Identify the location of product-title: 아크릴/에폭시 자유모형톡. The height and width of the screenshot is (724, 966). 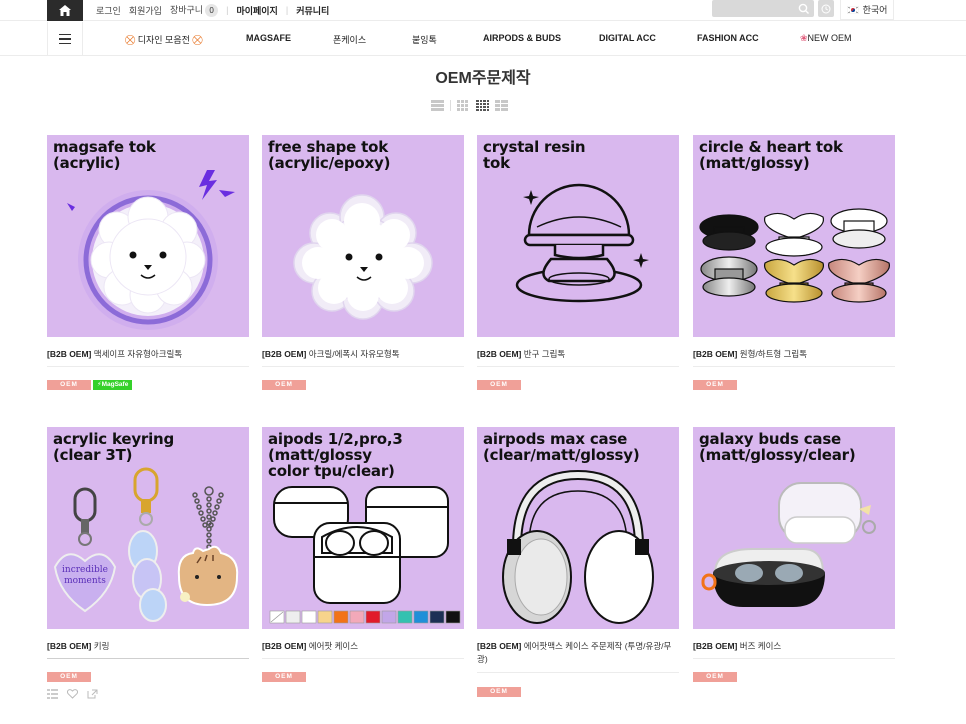
(354, 354).